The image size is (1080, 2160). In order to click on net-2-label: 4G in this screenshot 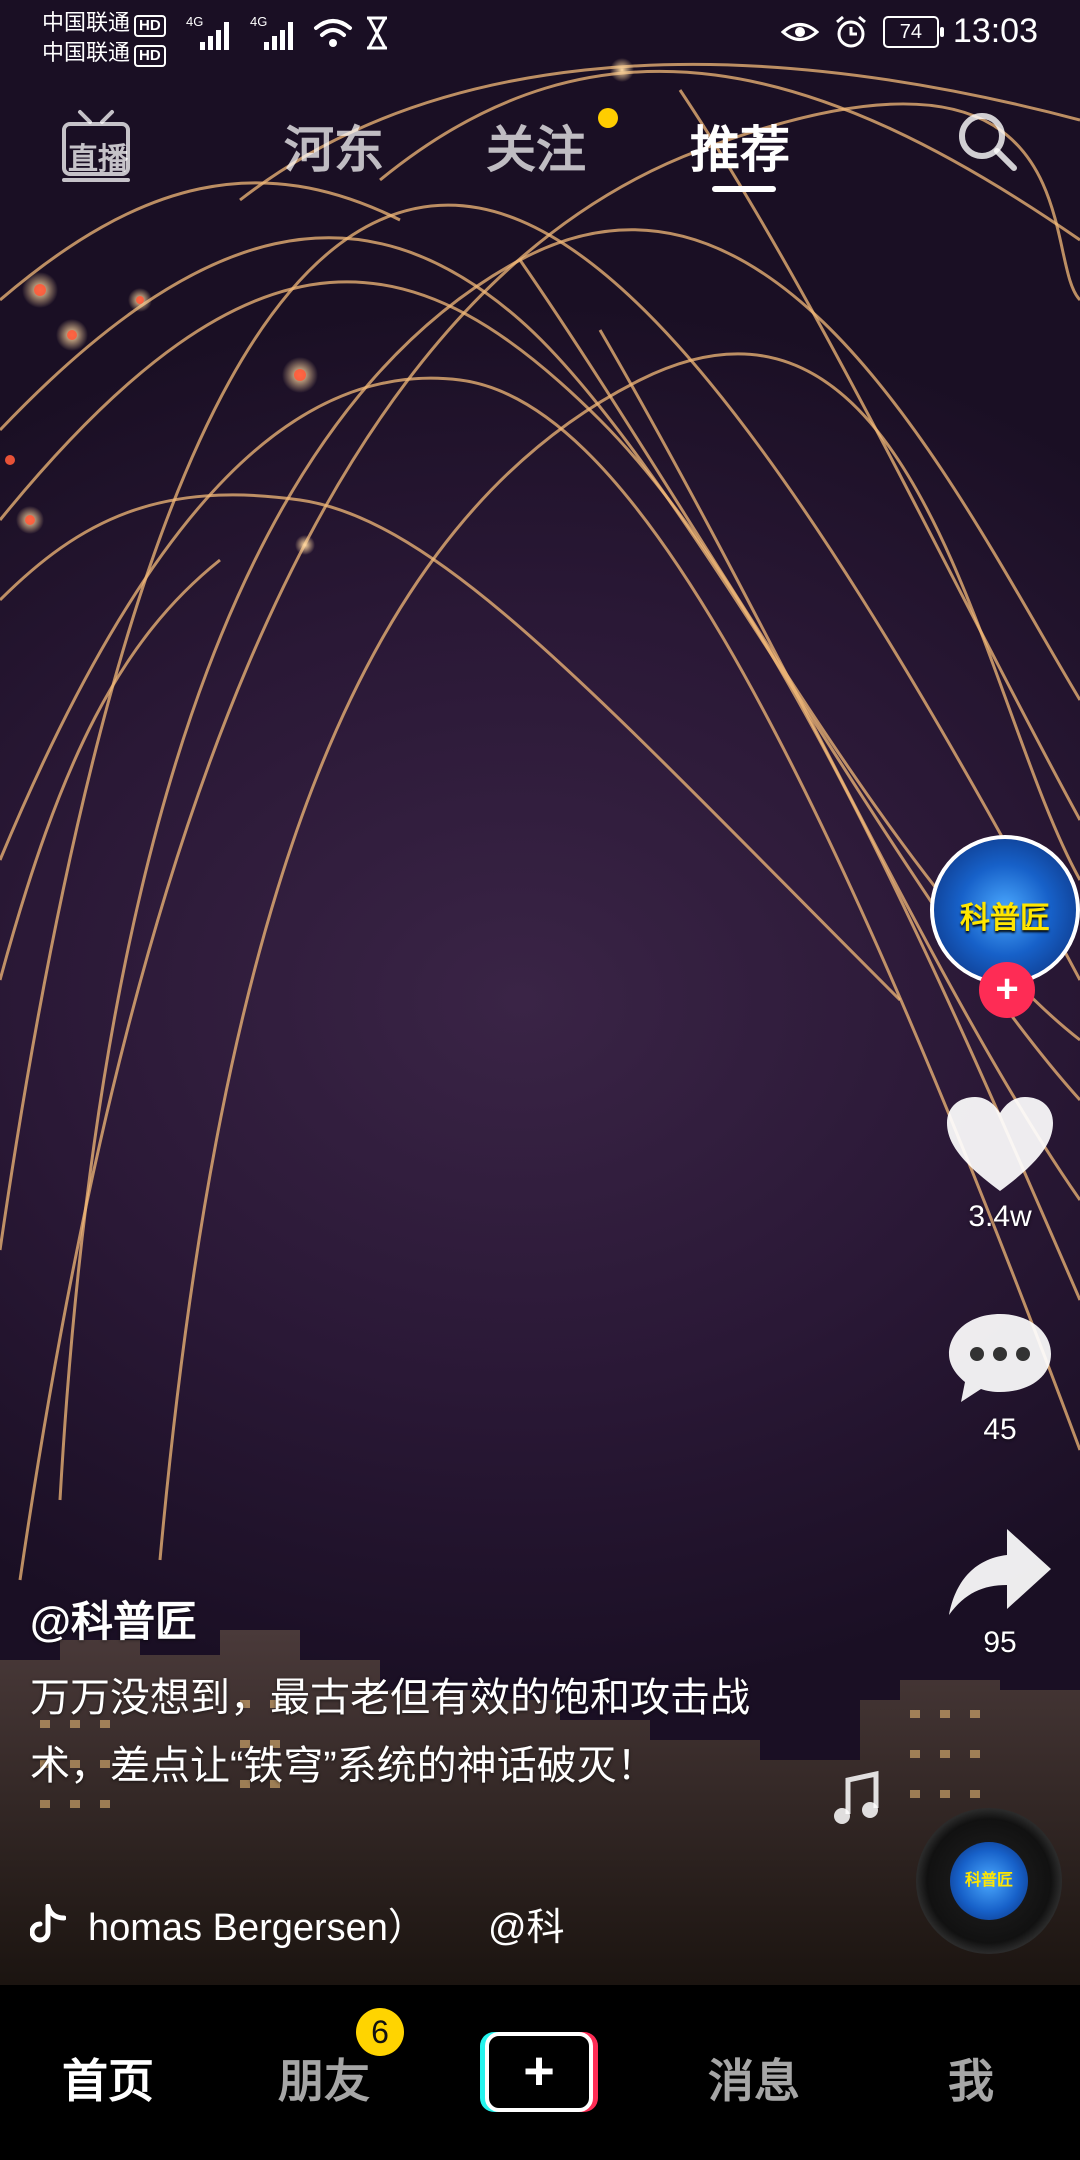, I will do `click(259, 21)`.